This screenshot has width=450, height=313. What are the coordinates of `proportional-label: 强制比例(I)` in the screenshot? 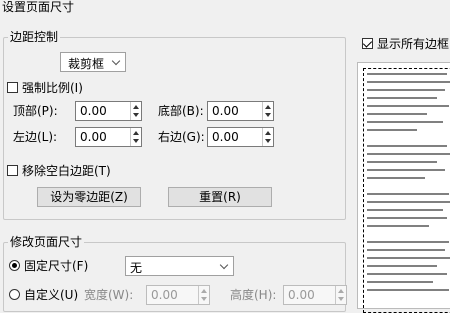 It's located at (52, 88).